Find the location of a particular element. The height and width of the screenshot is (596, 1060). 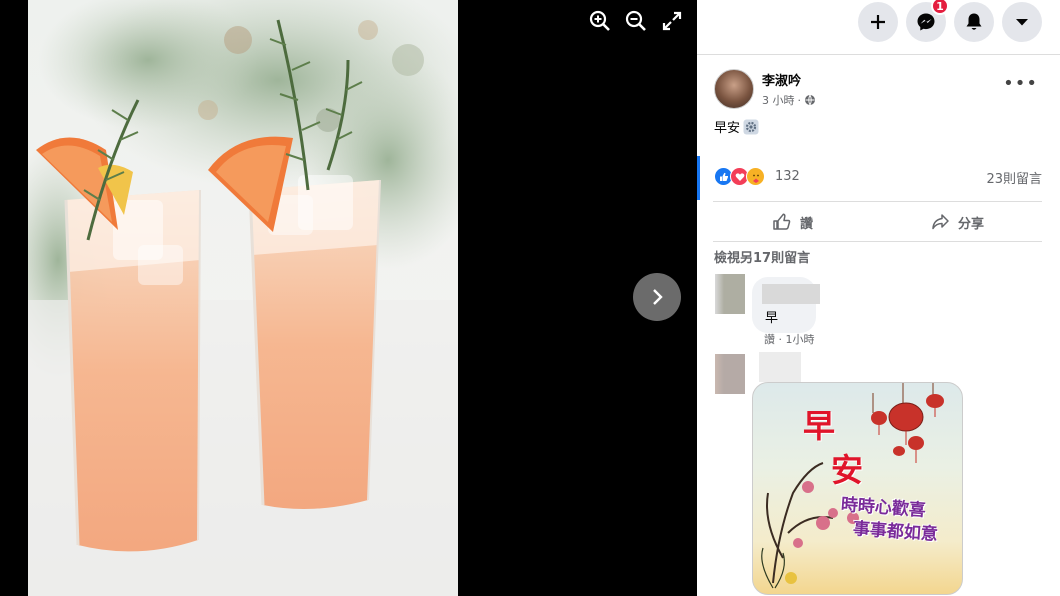

share-label: 分享 is located at coordinates (971, 224).